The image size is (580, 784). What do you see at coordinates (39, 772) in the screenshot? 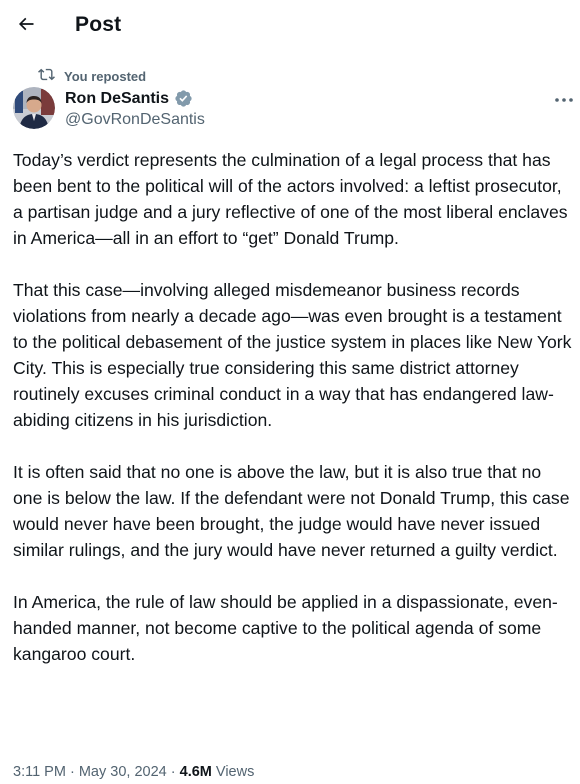
I see `tweet-time: 3:11 PM` at bounding box center [39, 772].